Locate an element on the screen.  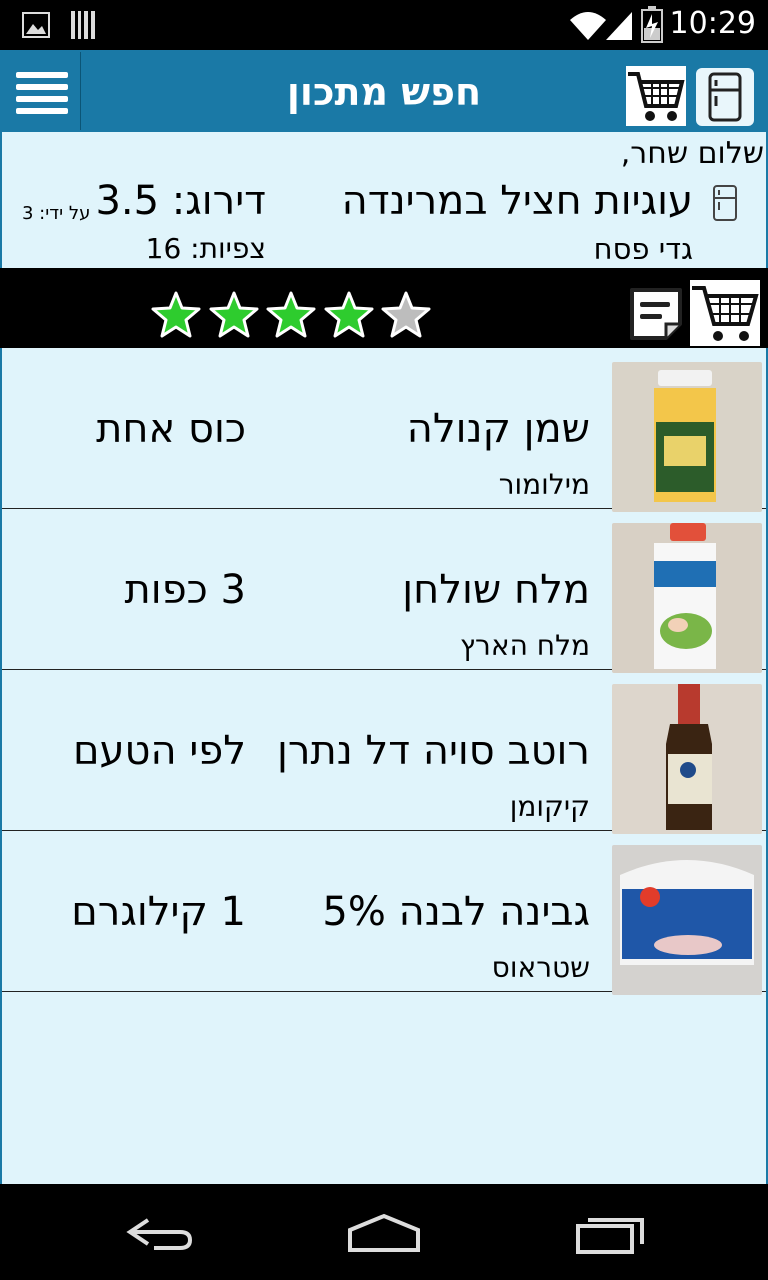
status-time: 10:29 is located at coordinates (712, 23).